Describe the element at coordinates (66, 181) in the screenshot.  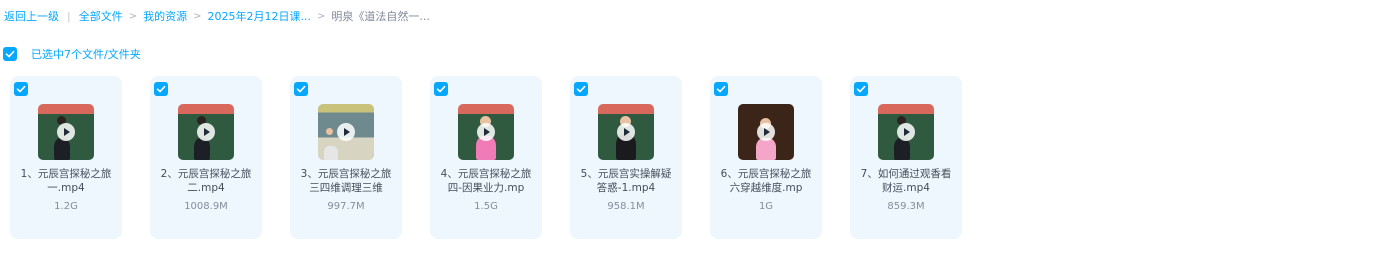
I see `file-name: 1、元辰宫探秘之旅一.mp4` at that location.